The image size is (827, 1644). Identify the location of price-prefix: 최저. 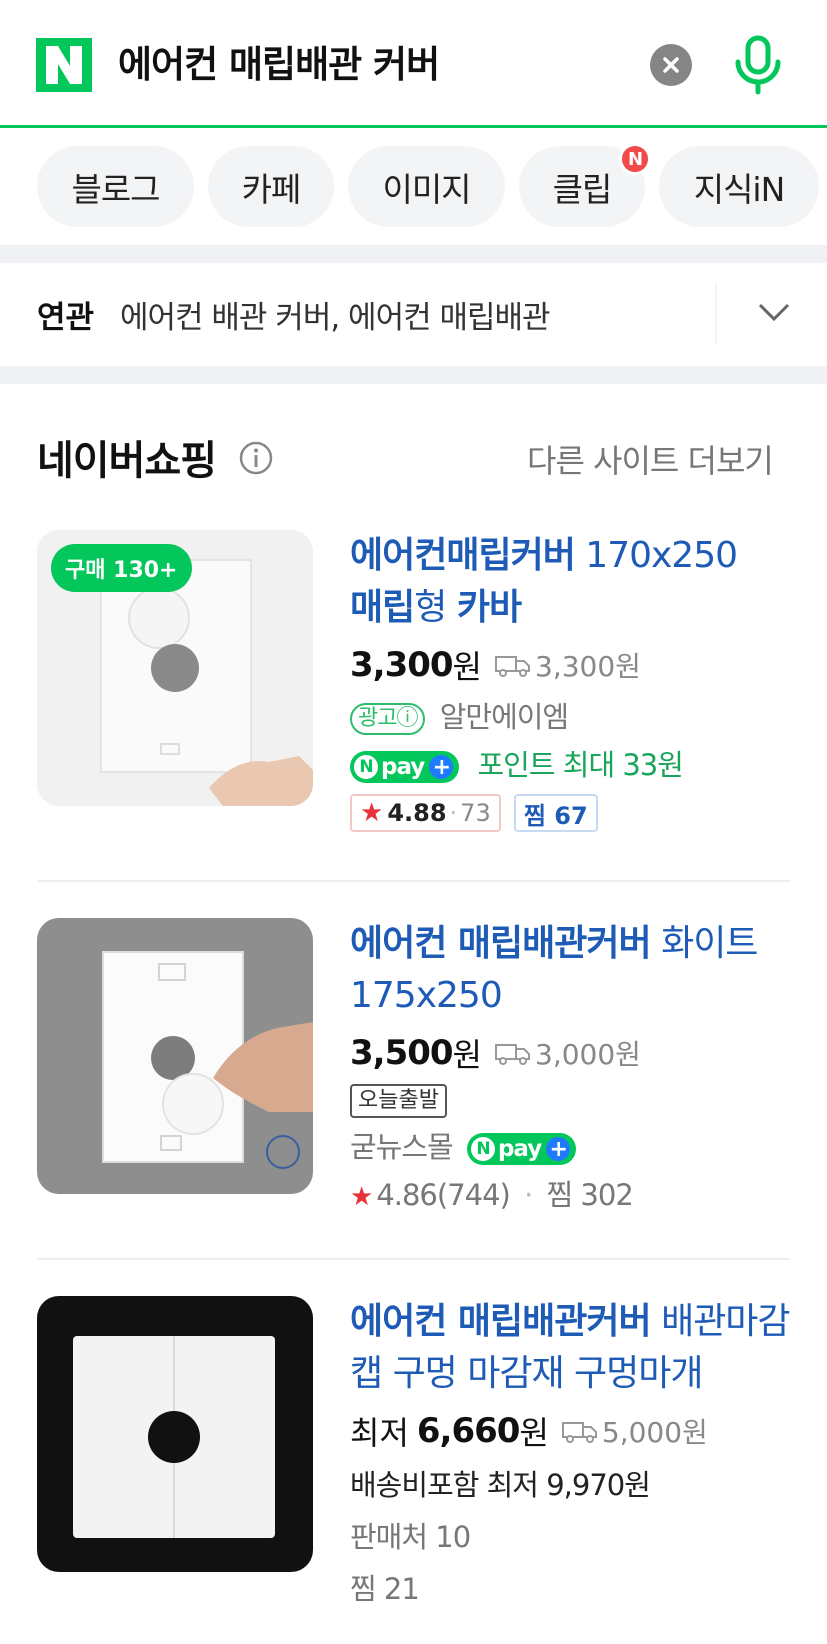
(379, 1433).